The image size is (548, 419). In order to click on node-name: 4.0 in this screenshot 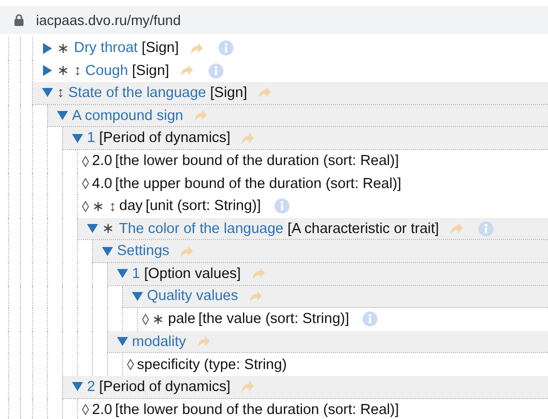, I will do `click(102, 184)`.